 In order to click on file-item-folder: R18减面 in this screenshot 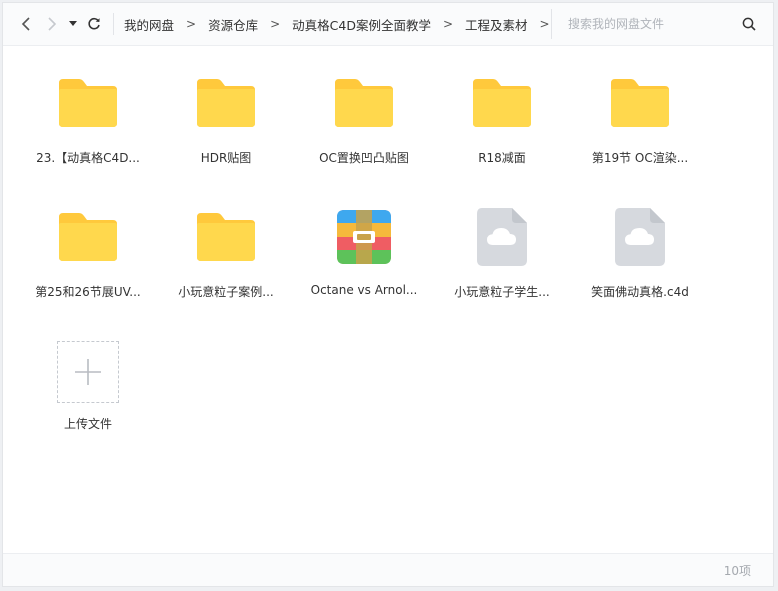, I will do `click(502, 126)`.